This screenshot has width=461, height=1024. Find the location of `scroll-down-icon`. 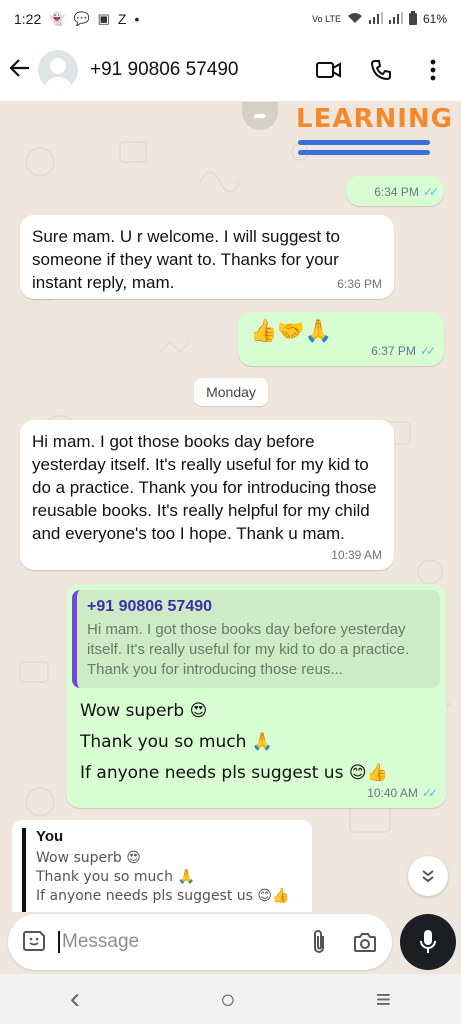

scroll-down-icon is located at coordinates (428, 876).